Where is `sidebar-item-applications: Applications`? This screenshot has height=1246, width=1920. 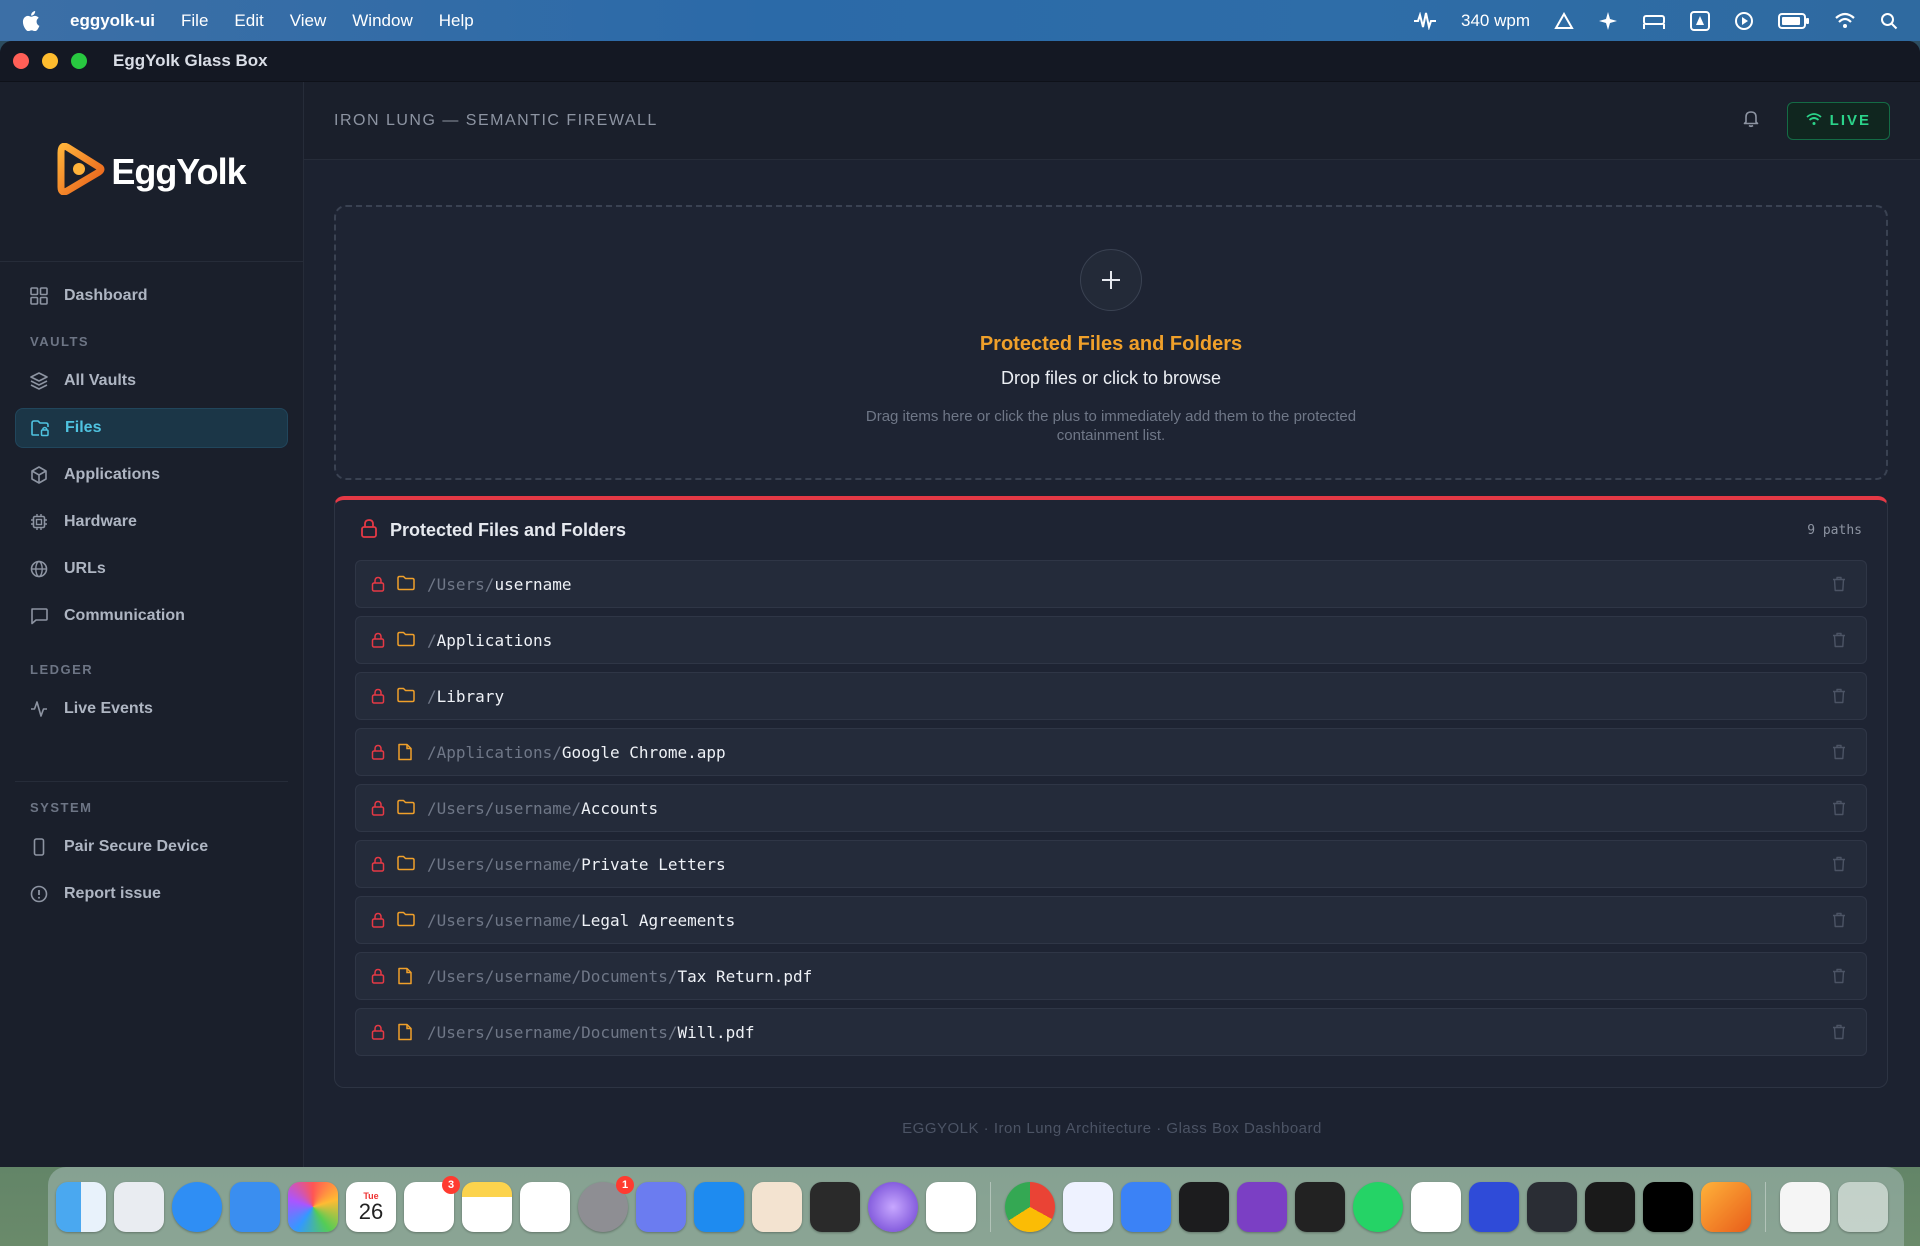 sidebar-item-applications: Applications is located at coordinates (151, 475).